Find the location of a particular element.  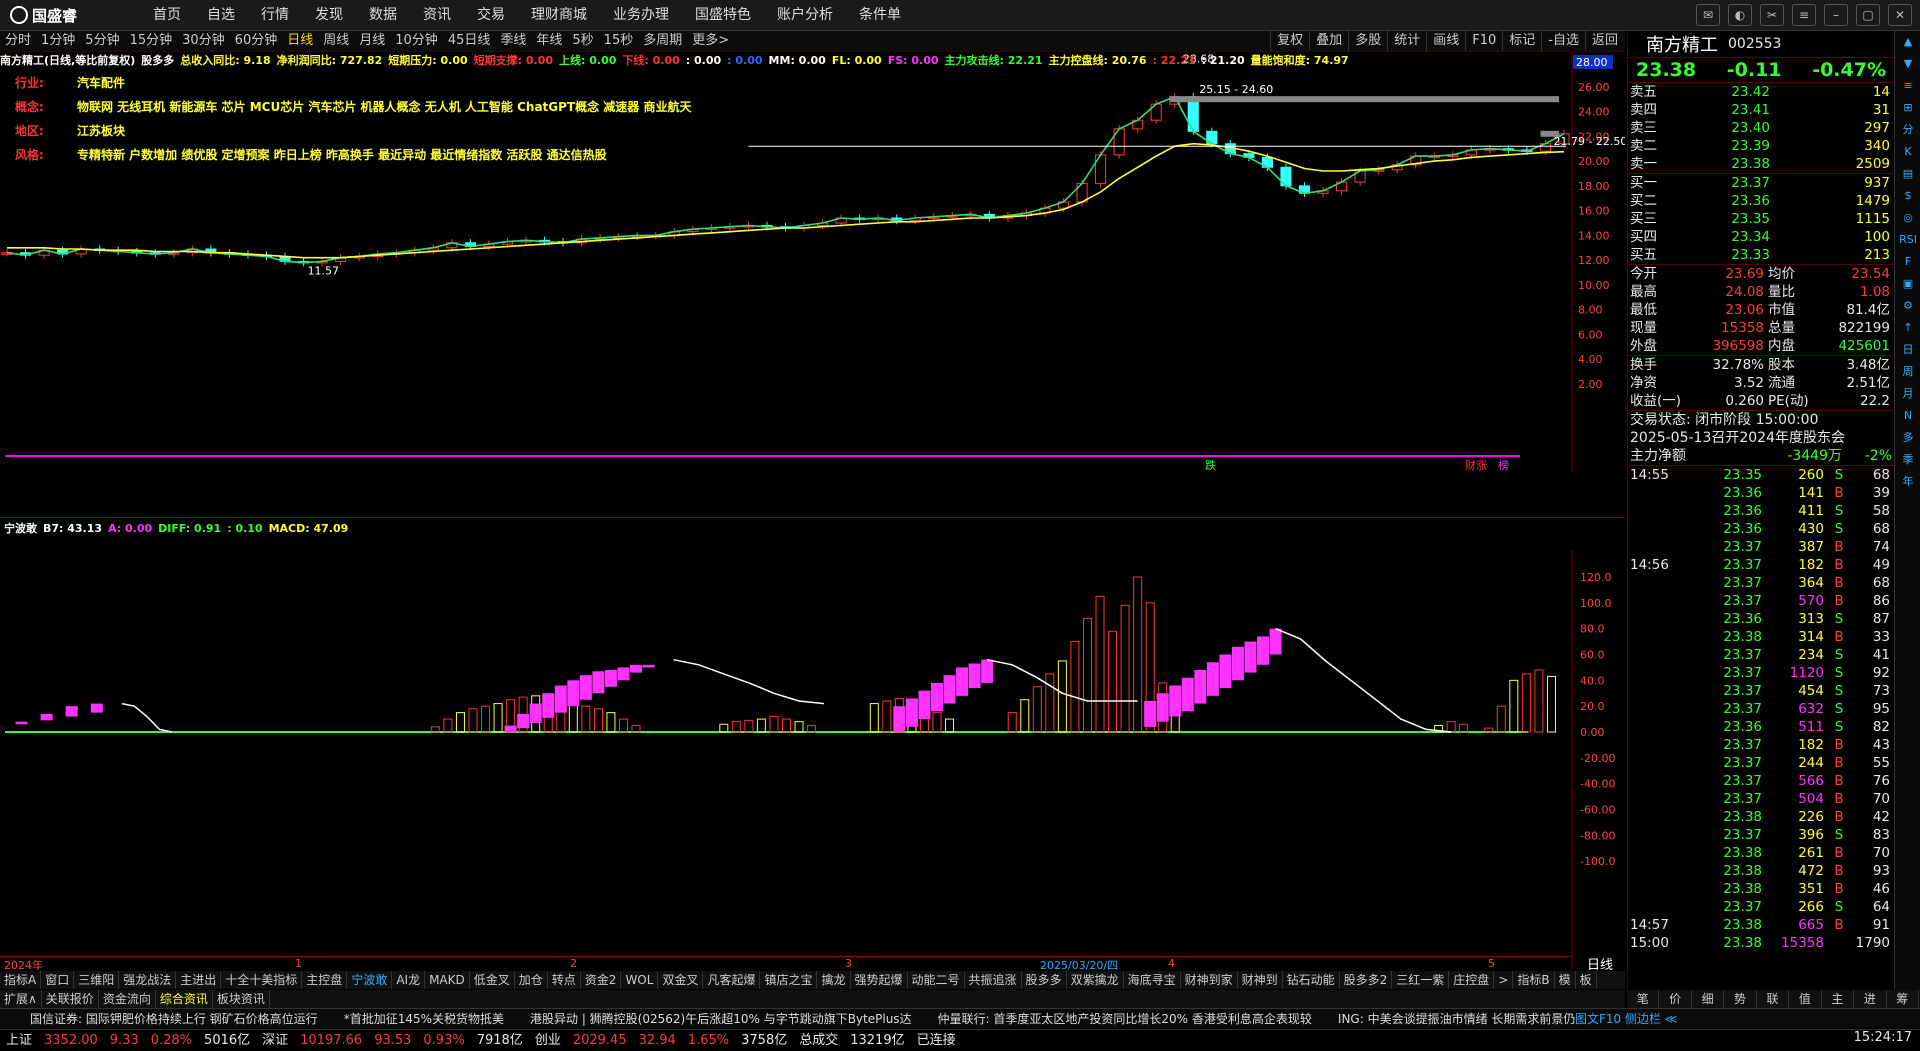

sidebar-button: F is located at coordinates (1907, 262).